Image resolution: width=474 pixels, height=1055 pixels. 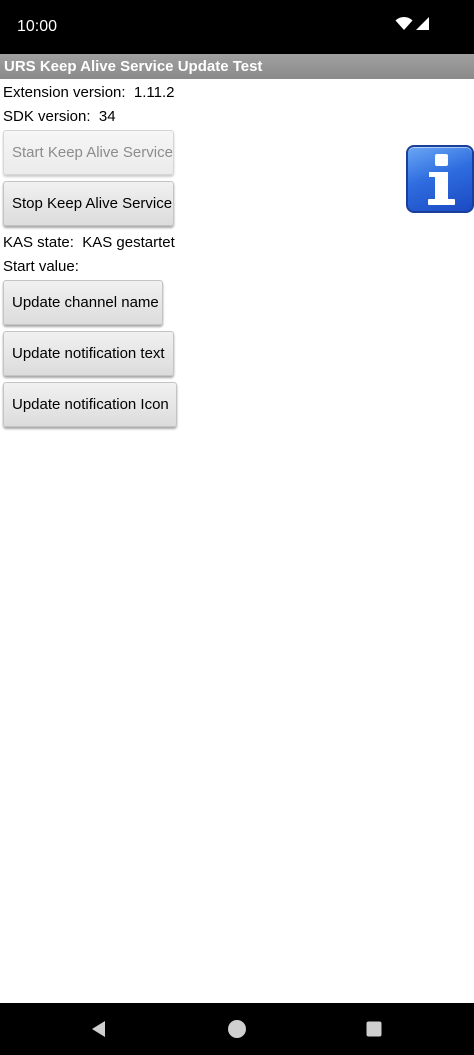 What do you see at coordinates (107, 116) in the screenshot?
I see `sdk-version-value: 34` at bounding box center [107, 116].